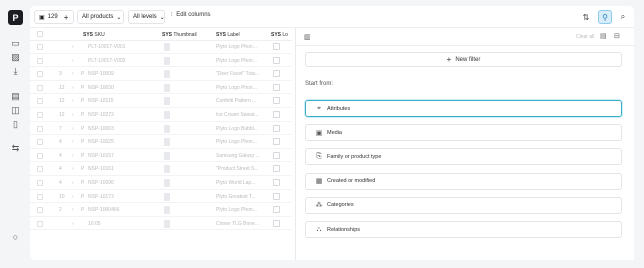 The image size is (644, 268). I want to click on column-header-sku: SYS SKU, so click(94, 35).